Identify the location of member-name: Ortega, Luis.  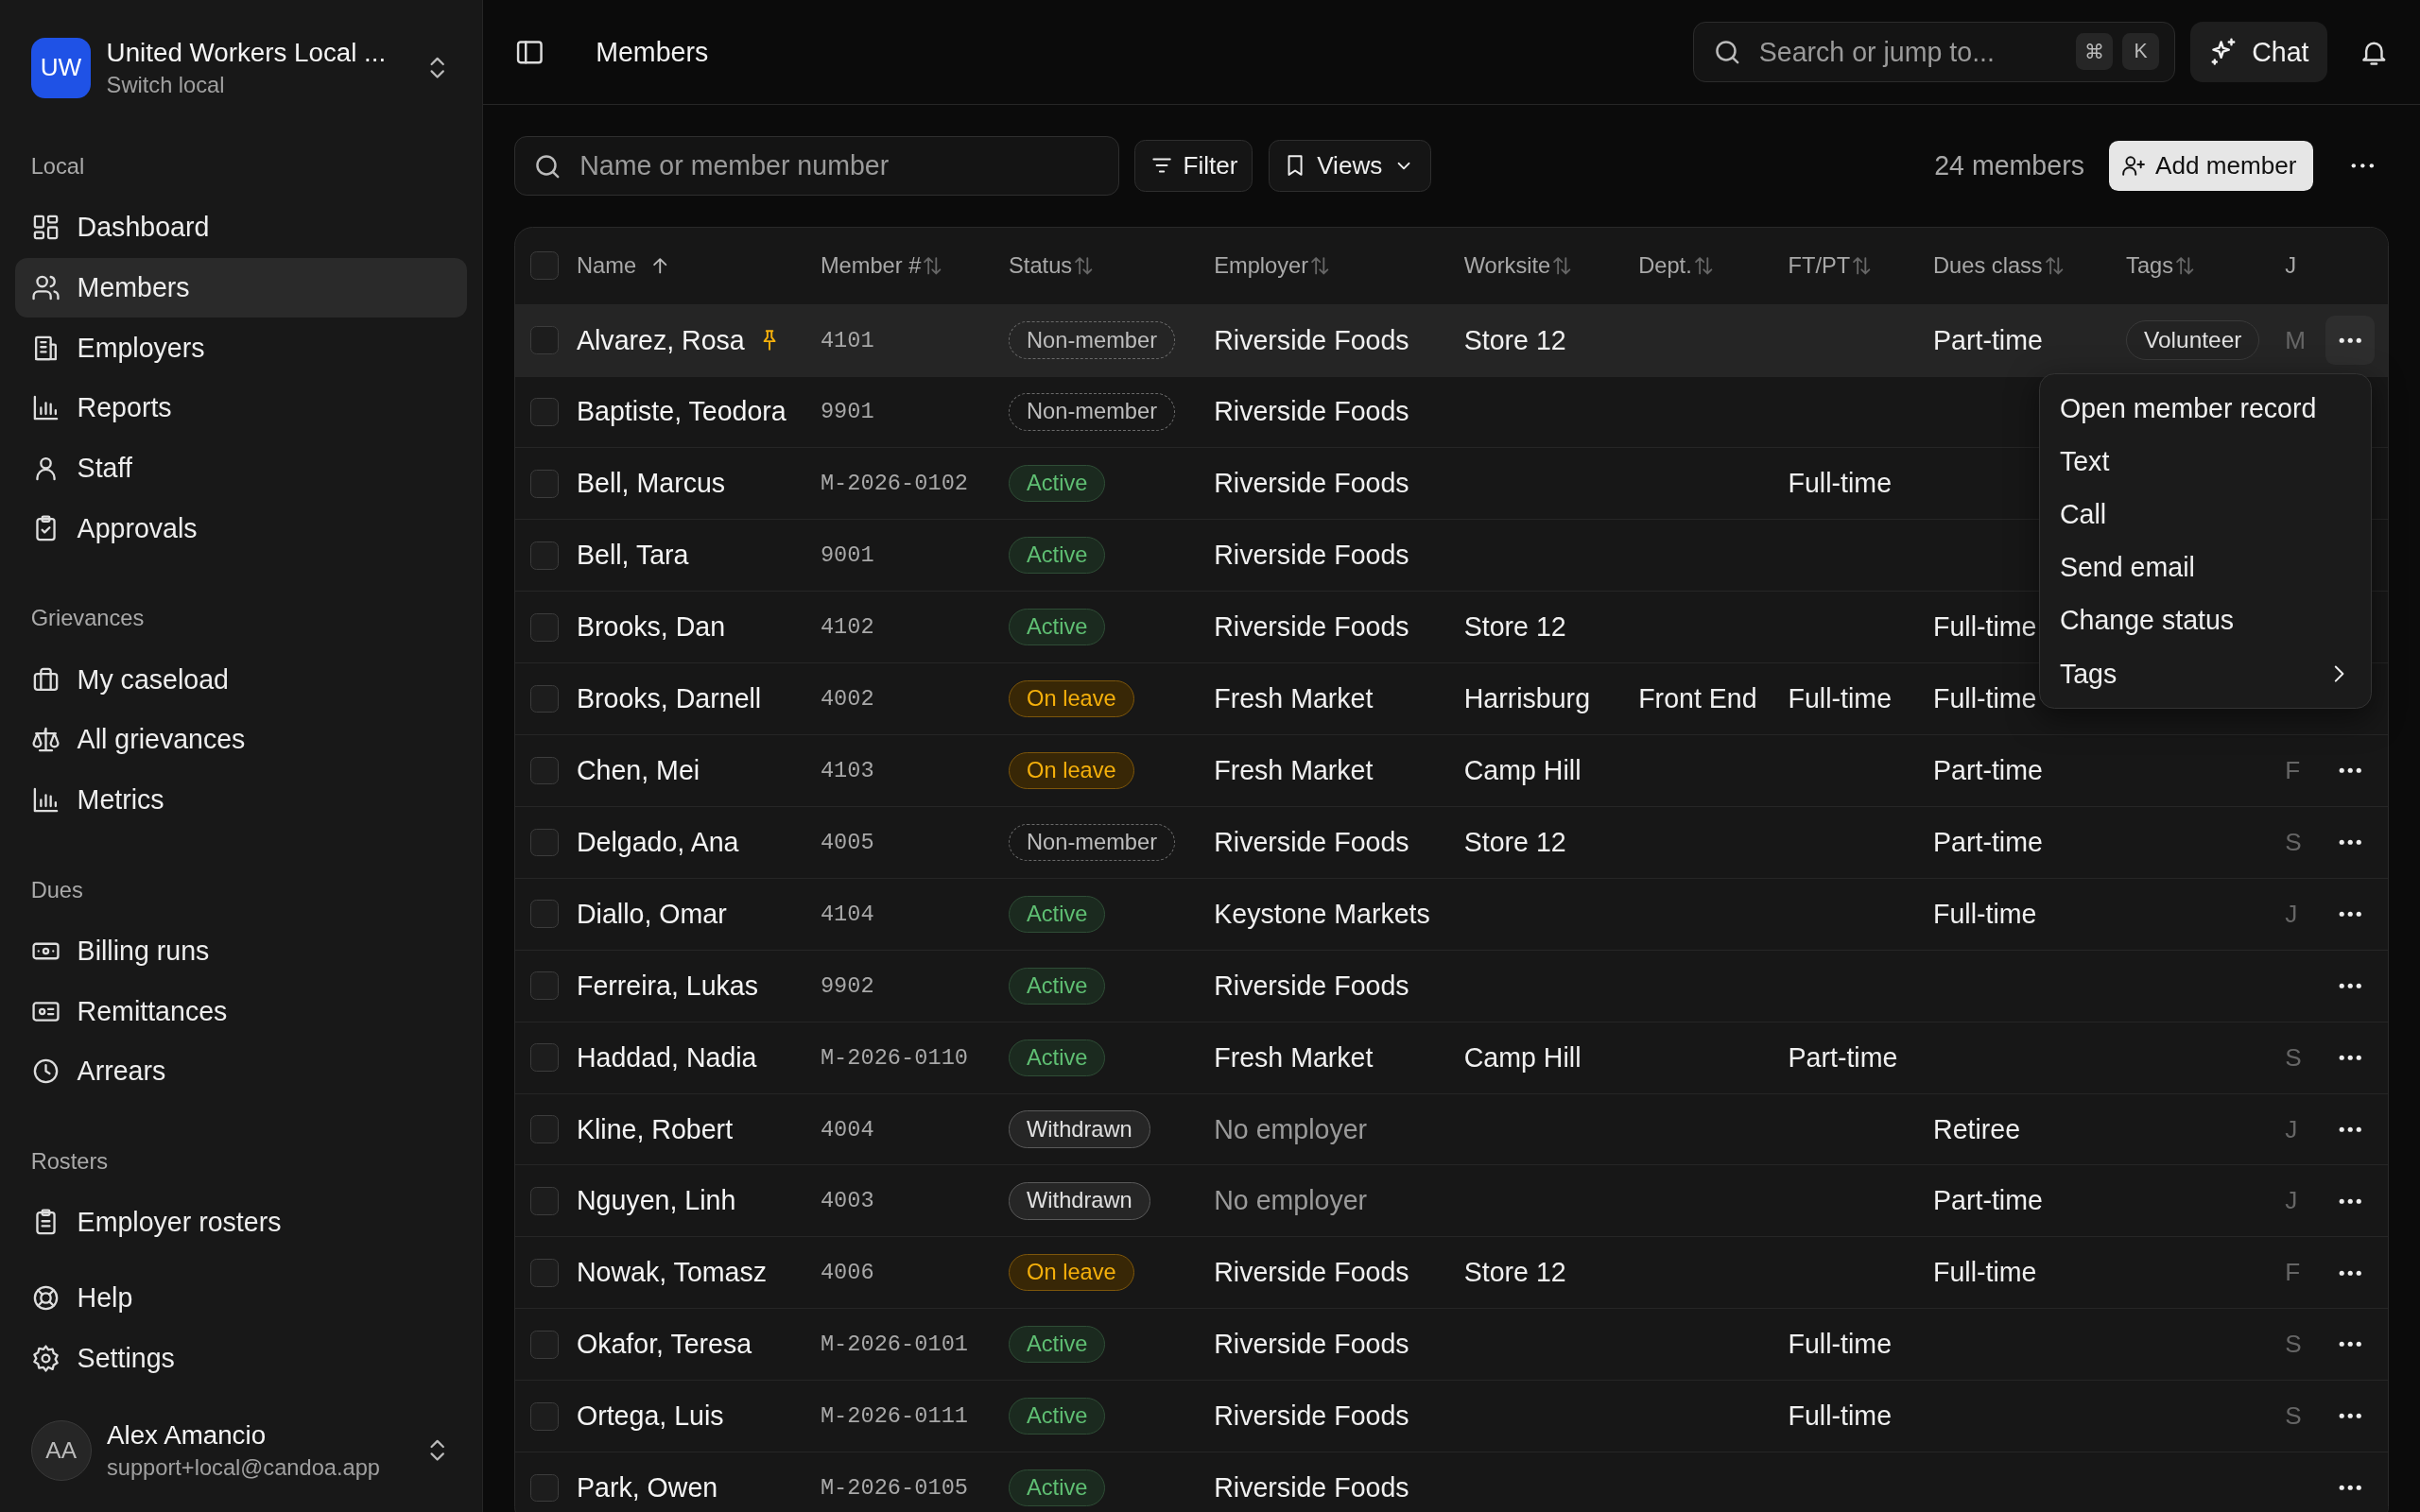
(650, 1416).